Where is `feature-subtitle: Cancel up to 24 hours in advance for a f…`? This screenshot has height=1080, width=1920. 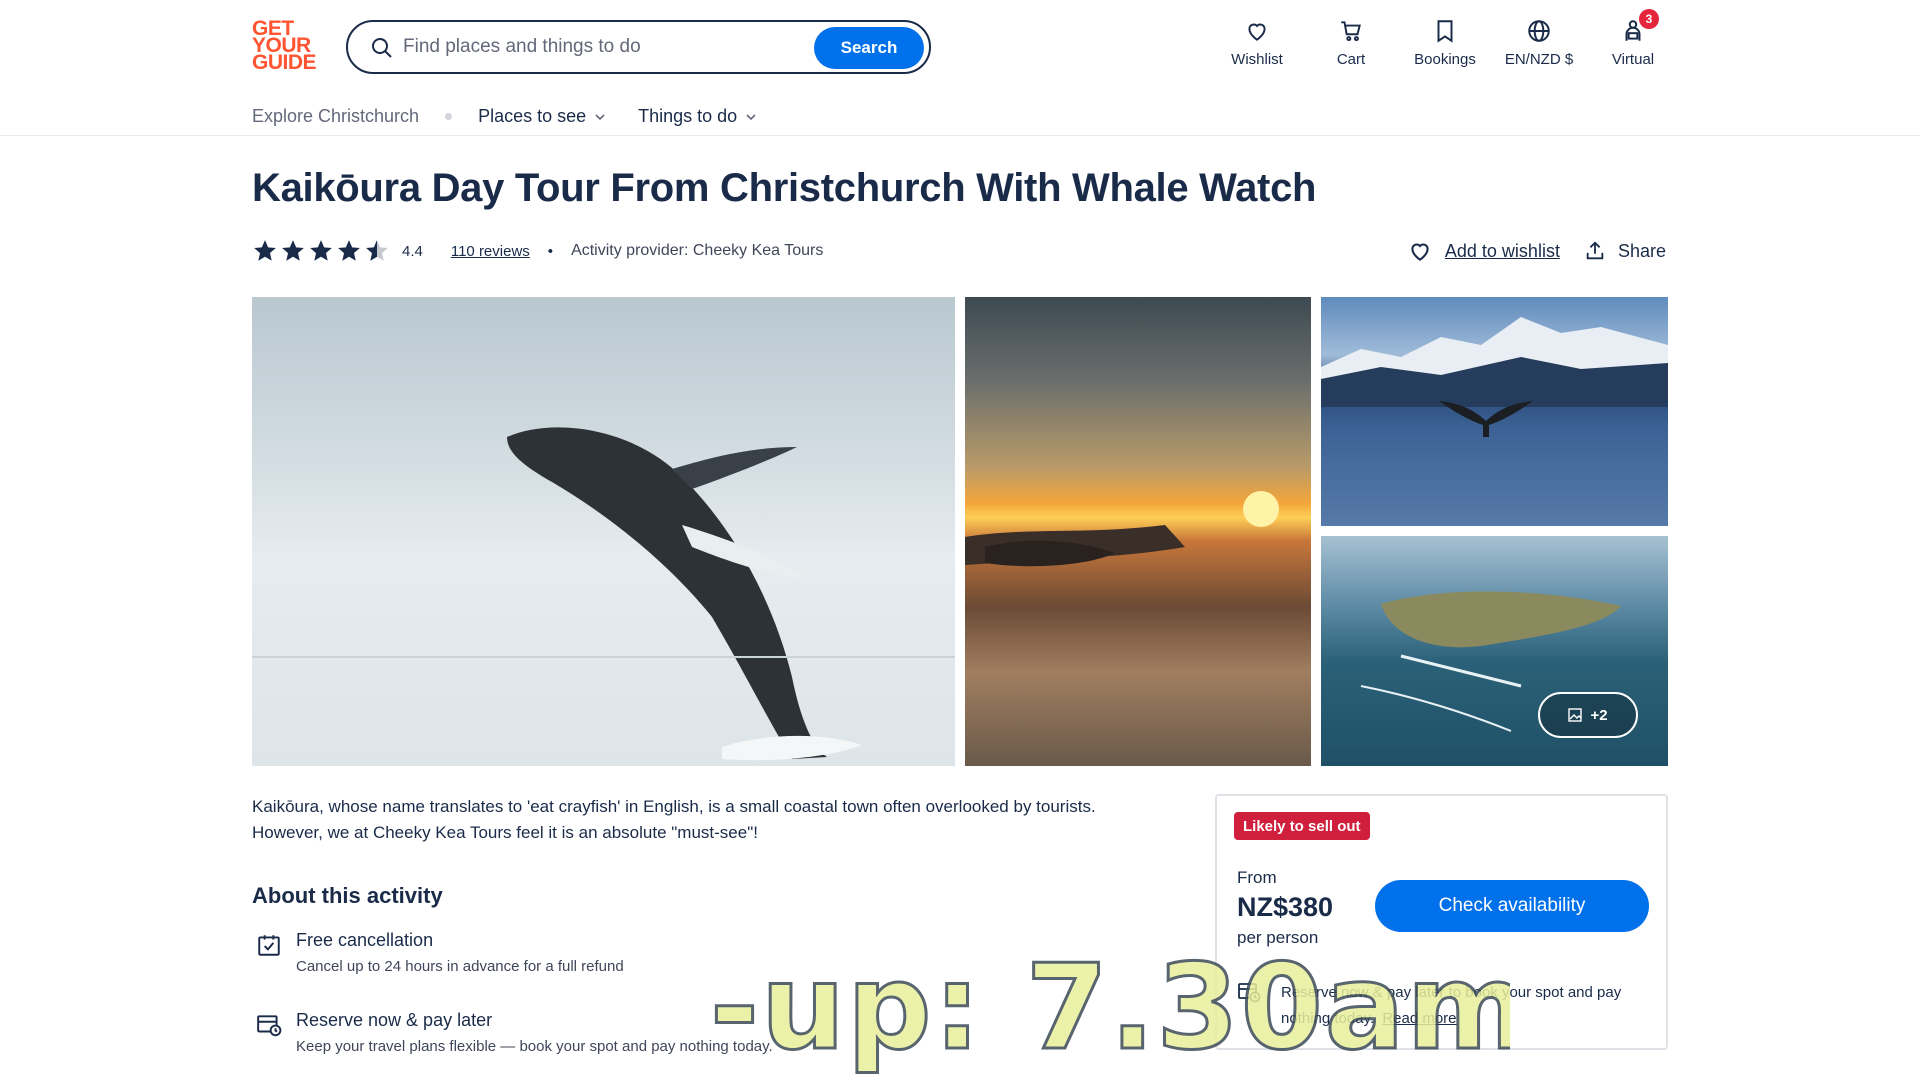
feature-subtitle: Cancel up to 24 hours in advance for a f… is located at coordinates (460, 966).